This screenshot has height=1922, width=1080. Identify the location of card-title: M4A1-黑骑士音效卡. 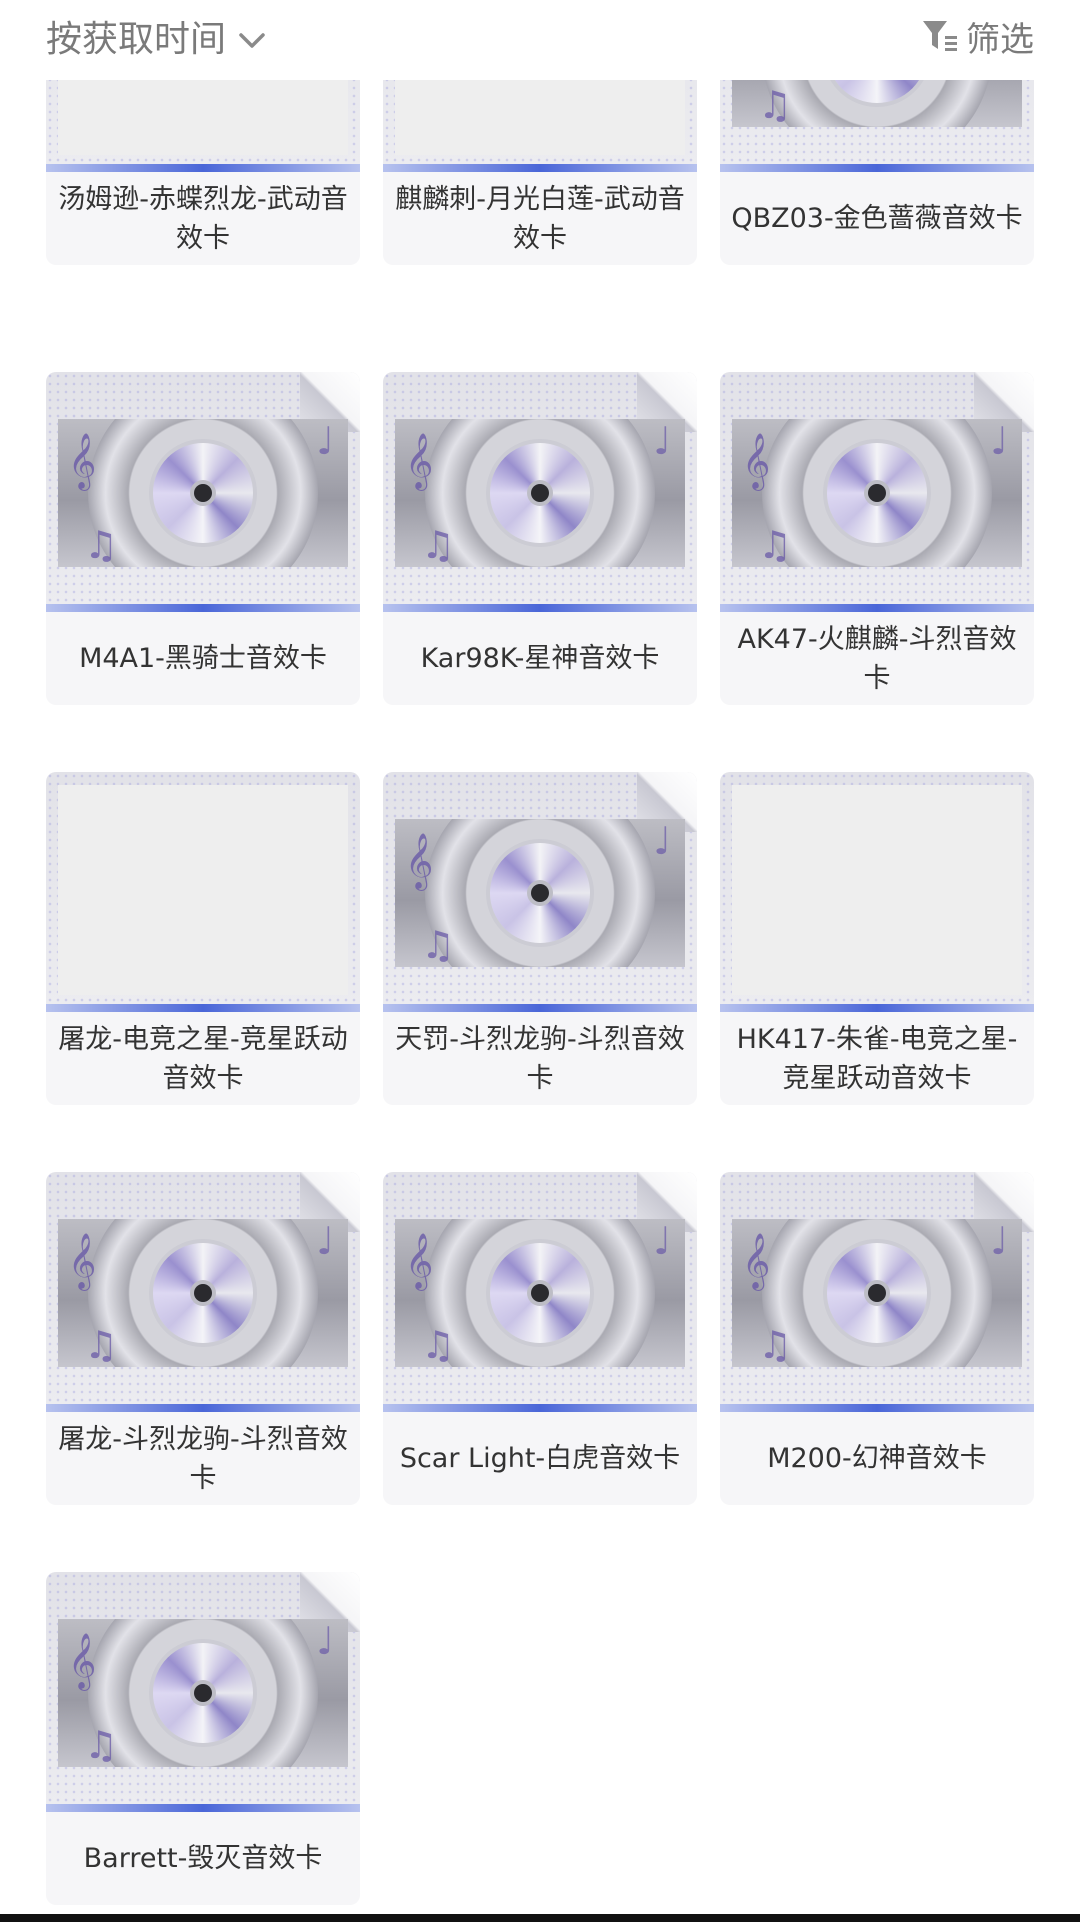
(203, 658).